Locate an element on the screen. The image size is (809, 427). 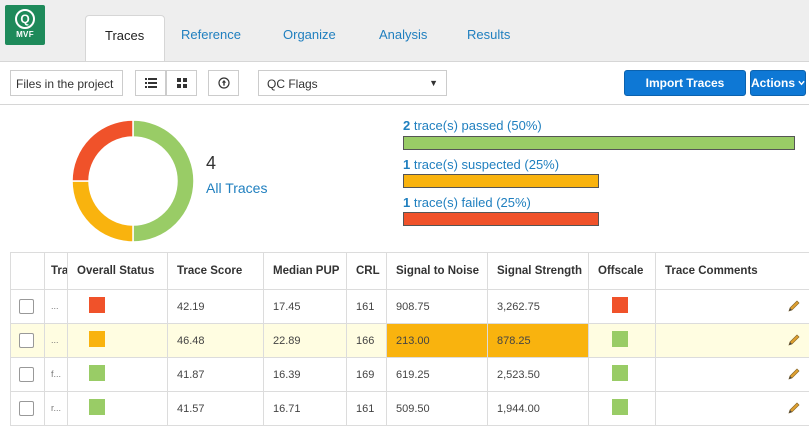
table-row: ... 42.19 17.45 161 908.75 3,262.75 is located at coordinates (409, 306).